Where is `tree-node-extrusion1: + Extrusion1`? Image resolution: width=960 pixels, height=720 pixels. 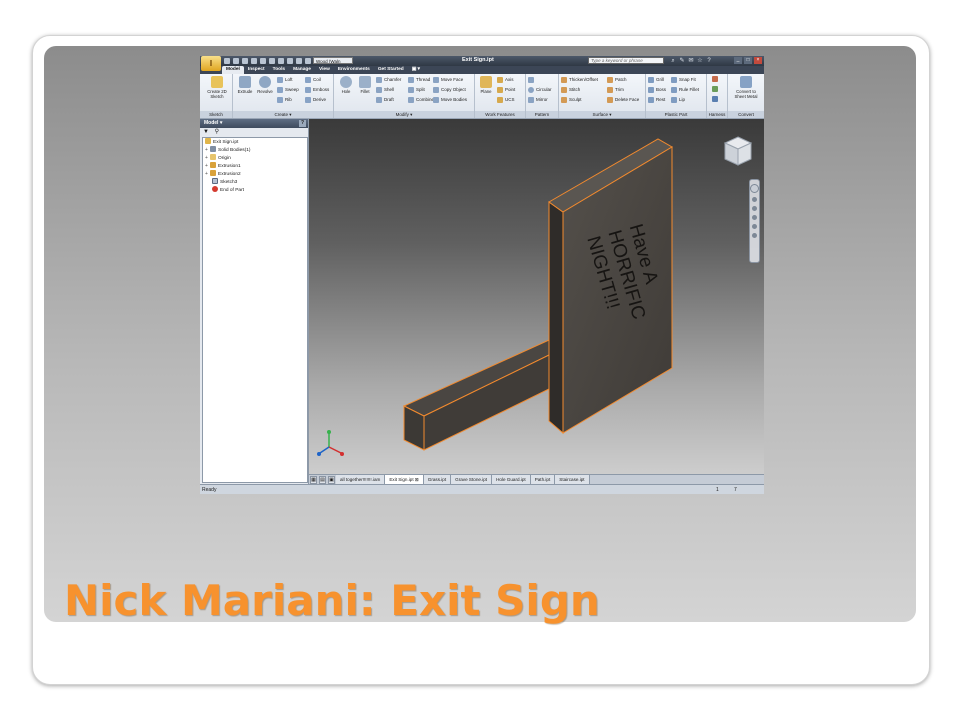 tree-node-extrusion1: + Extrusion1 is located at coordinates (255, 166).